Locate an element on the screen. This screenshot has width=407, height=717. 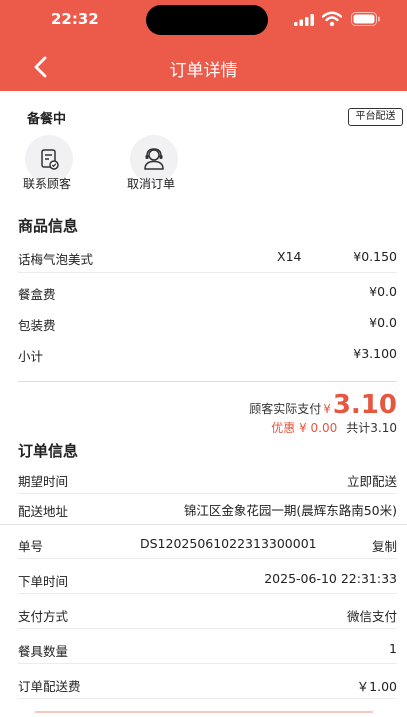
order-section-title: 订单信息 is located at coordinates (48, 451).